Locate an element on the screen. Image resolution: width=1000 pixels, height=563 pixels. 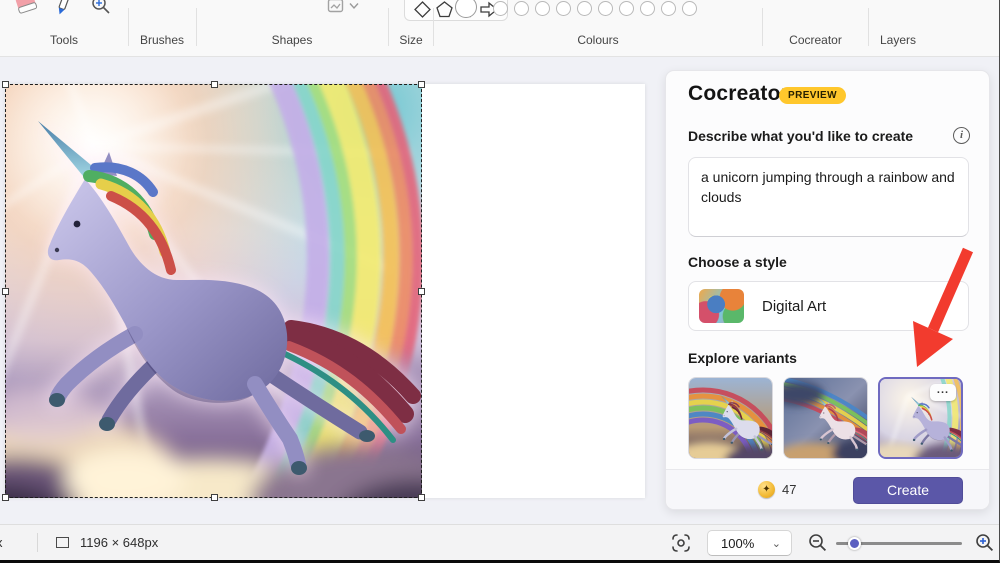
zoom-slider is located at coordinates (899, 543).